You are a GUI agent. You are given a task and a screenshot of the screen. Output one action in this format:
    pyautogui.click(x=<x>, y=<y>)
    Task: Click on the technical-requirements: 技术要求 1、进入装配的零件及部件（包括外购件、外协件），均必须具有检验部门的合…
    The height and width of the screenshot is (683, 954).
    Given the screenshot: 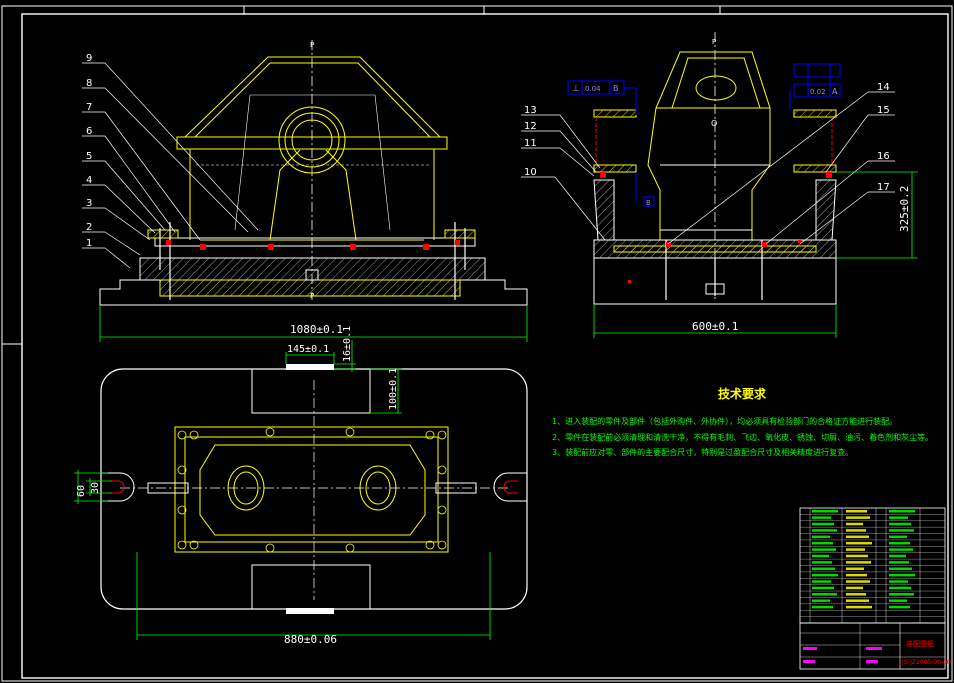 What is the action you would take?
    pyautogui.click(x=742, y=421)
    